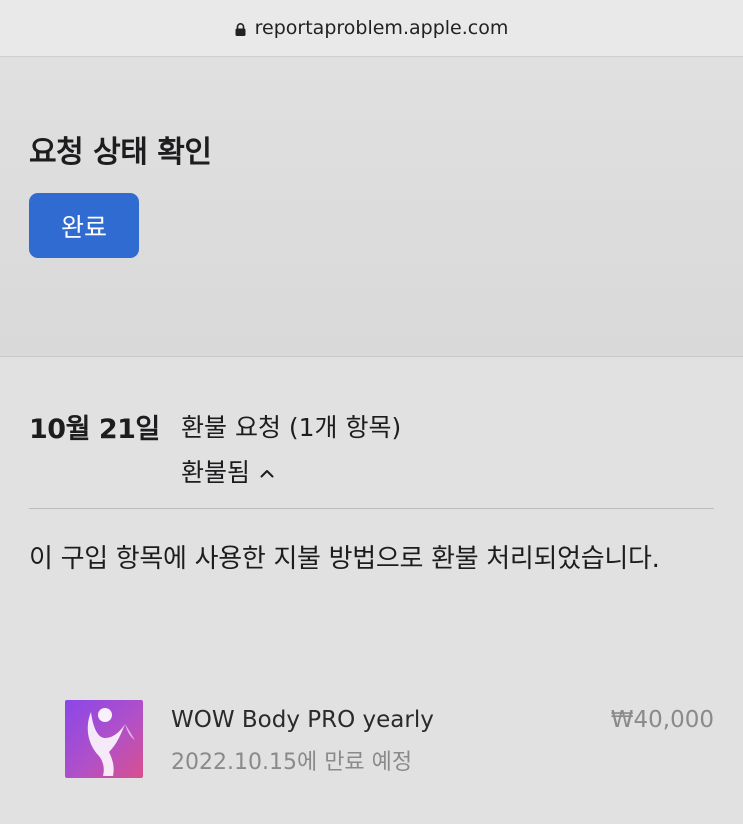 The width and height of the screenshot is (743, 824). I want to click on status-button: 완료, so click(84, 225).